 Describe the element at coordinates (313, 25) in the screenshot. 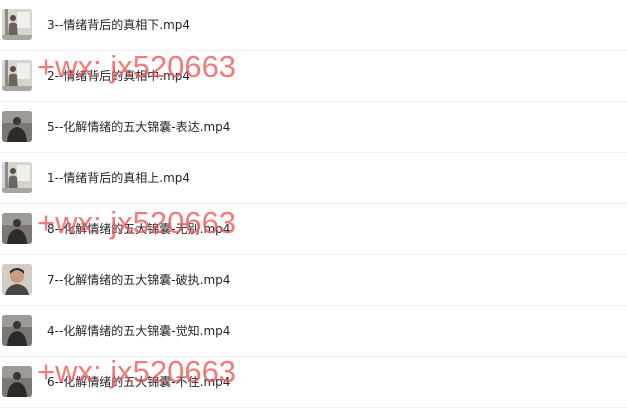

I see `file-row: 3--情绪背后的真相下.mp4` at that location.